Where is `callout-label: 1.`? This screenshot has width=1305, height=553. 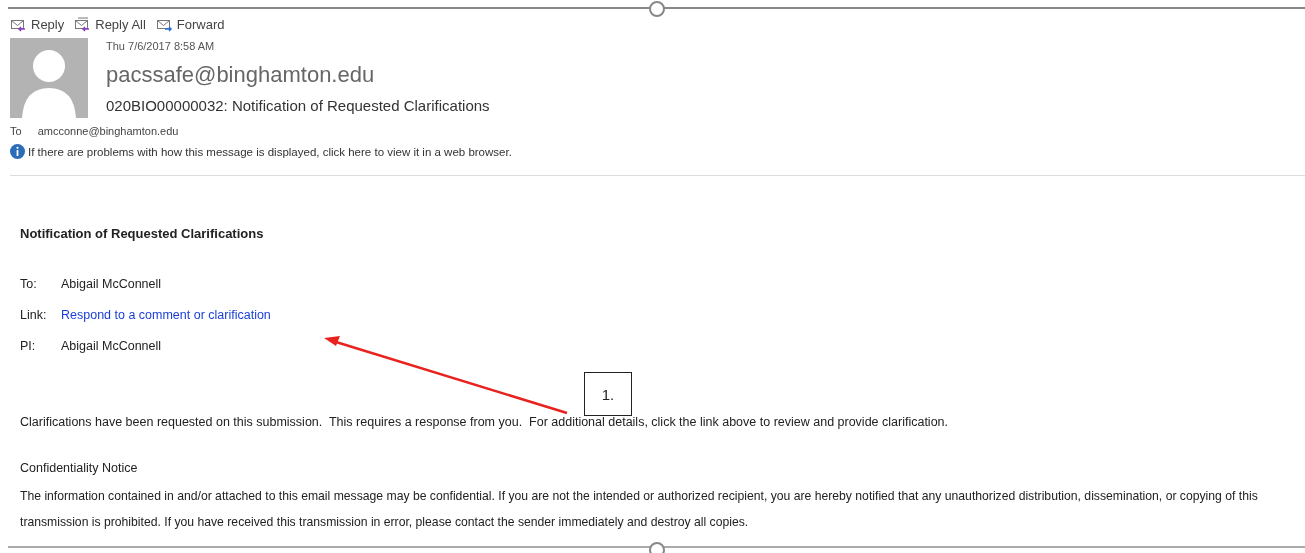 callout-label: 1. is located at coordinates (608, 394).